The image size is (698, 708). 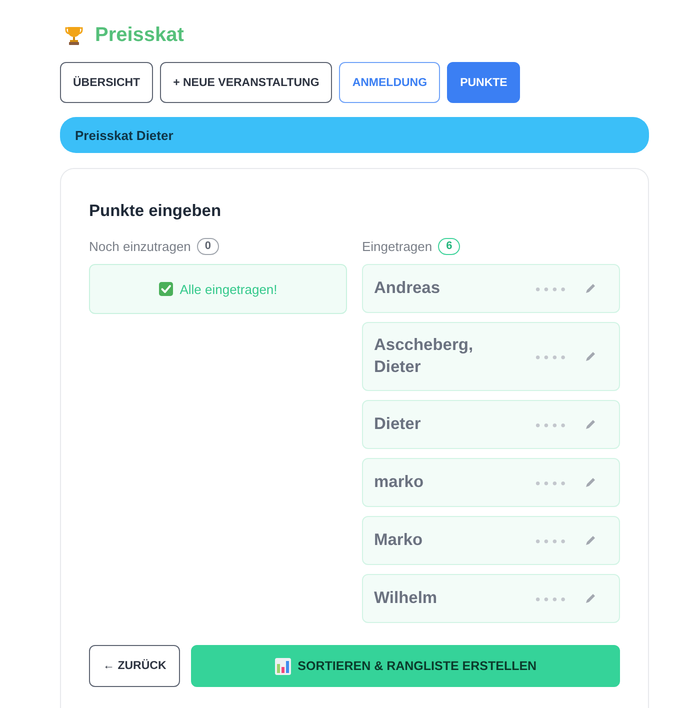 What do you see at coordinates (424, 356) in the screenshot?
I see `player-name: Asccheberg, Dieter` at bounding box center [424, 356].